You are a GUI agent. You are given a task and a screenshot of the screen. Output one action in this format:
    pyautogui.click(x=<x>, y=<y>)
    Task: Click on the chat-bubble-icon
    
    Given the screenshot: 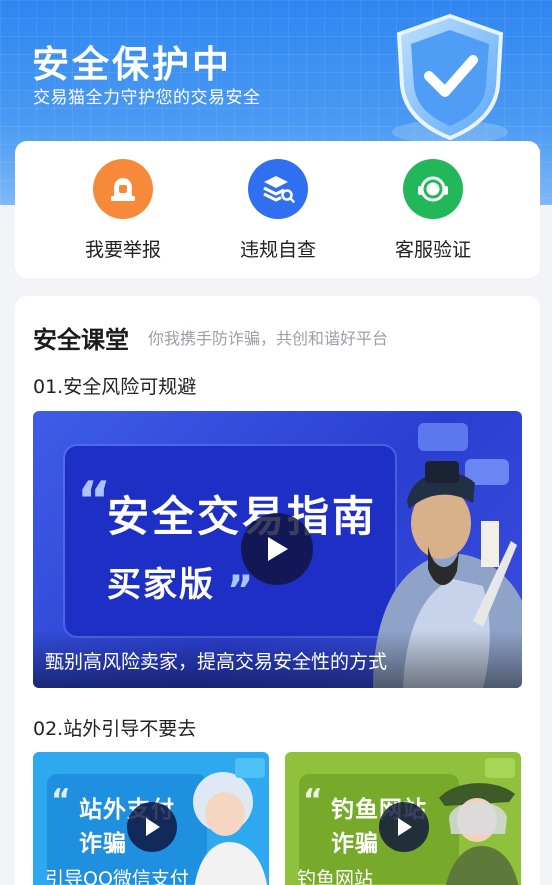 What is the action you would take?
    pyautogui.click(x=443, y=437)
    